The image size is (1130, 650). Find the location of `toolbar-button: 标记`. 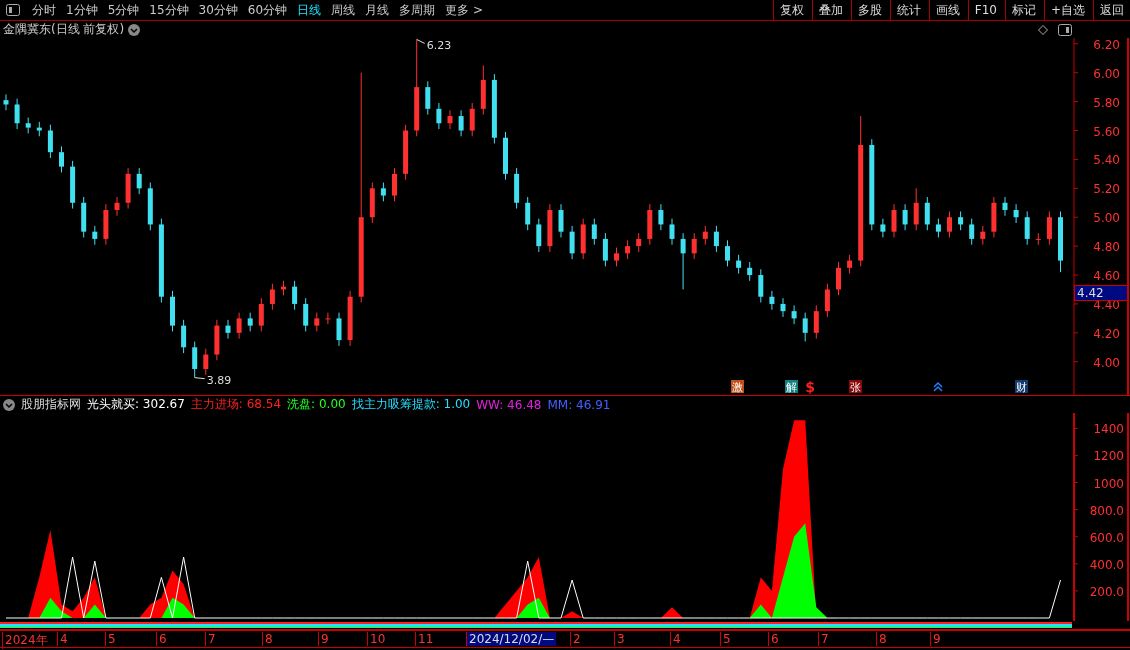

toolbar-button: 标记 is located at coordinates (1023, 10).